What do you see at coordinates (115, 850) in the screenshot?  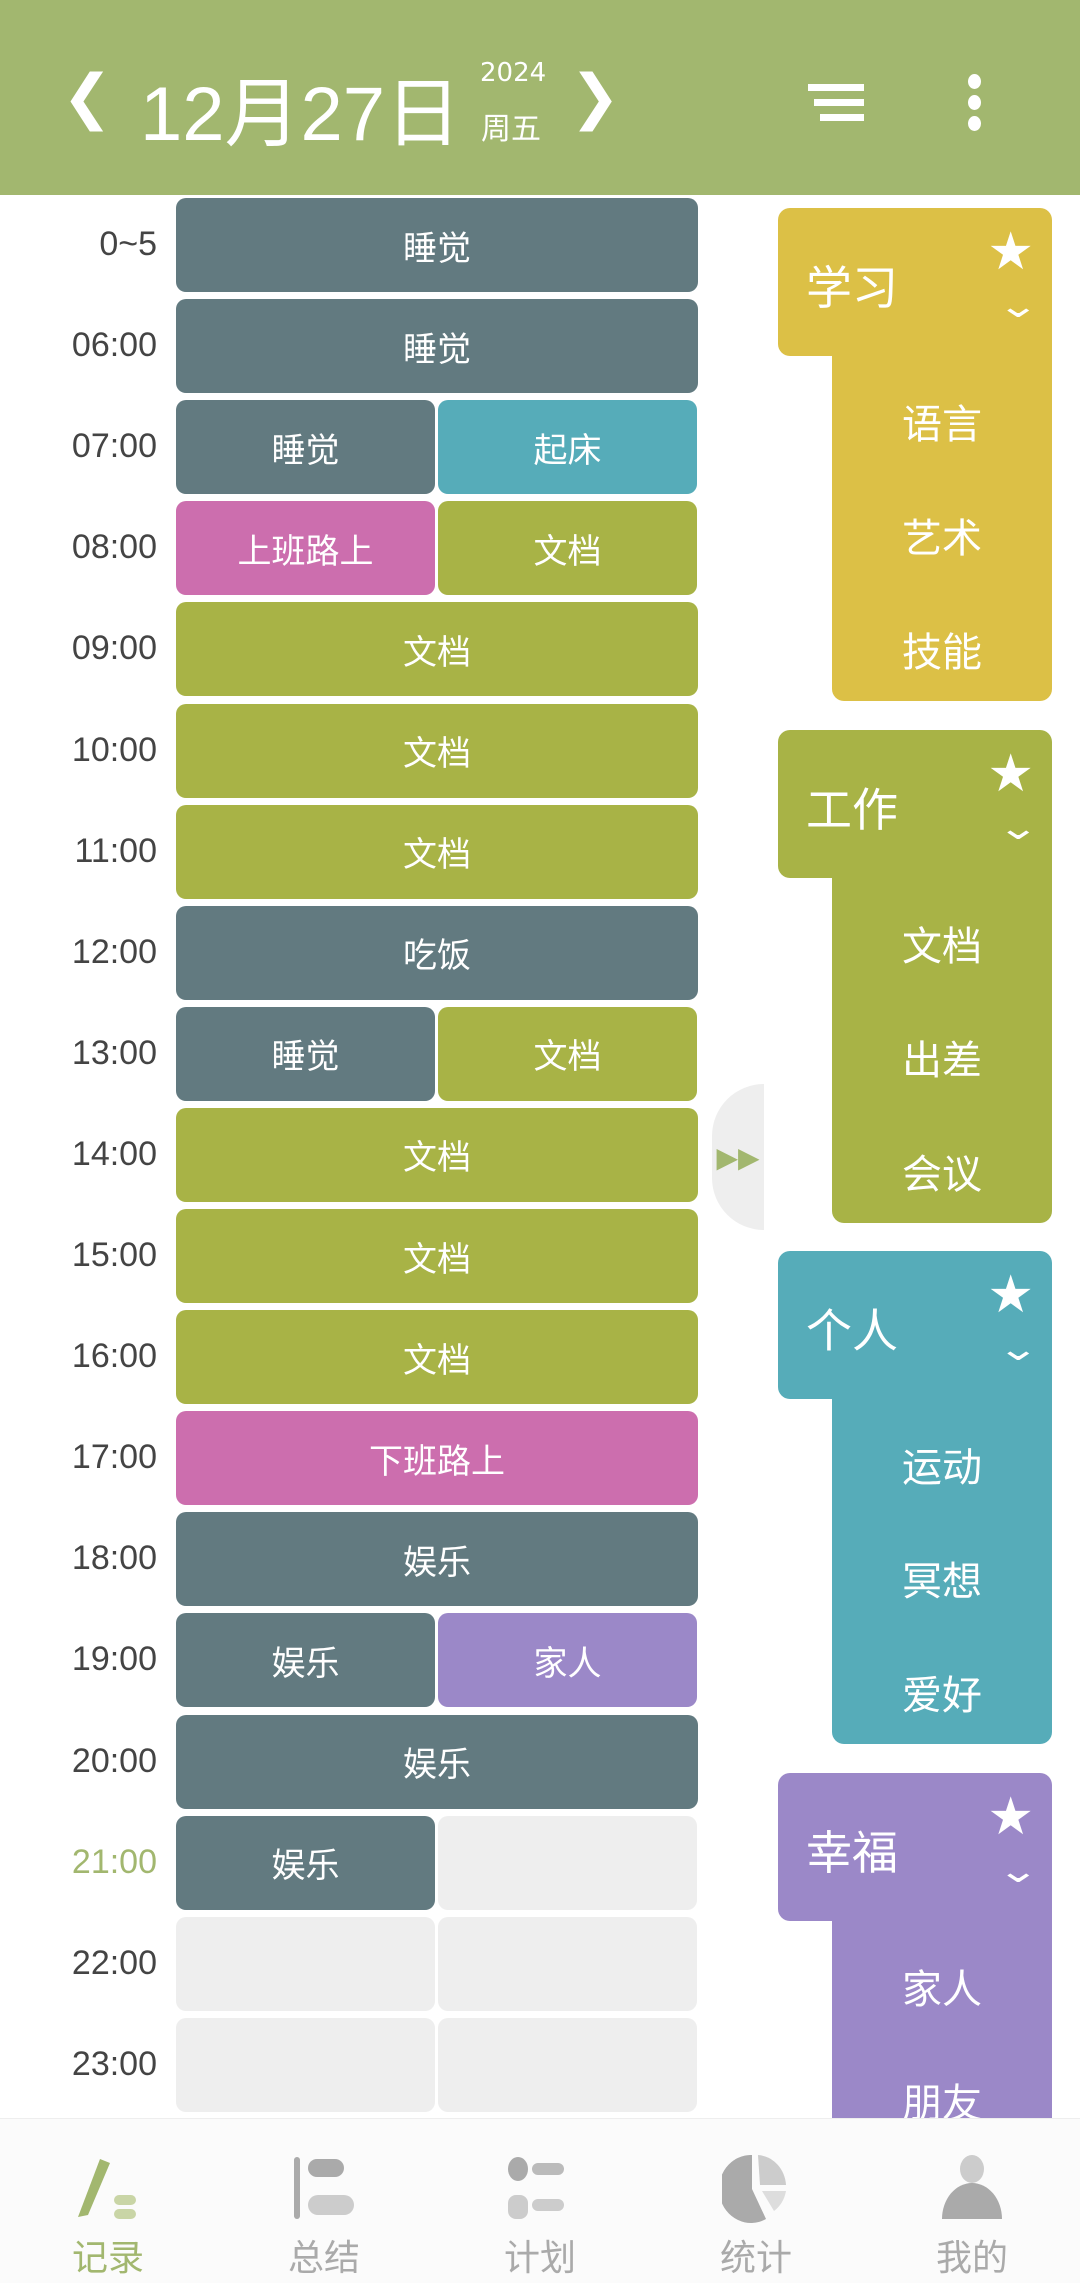 I see `time-label: 11:00` at bounding box center [115, 850].